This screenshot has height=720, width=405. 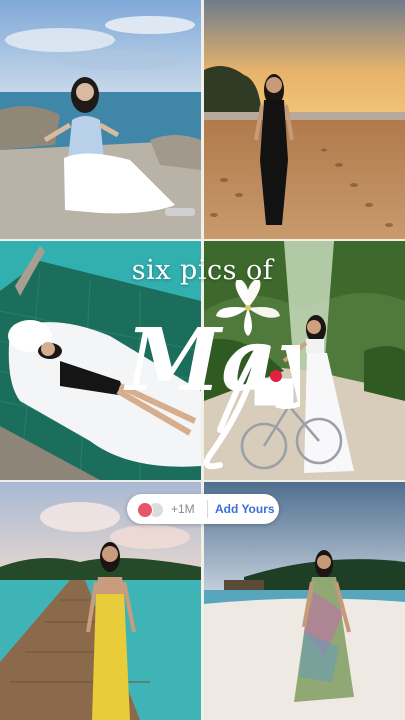 I want to click on title-month-text: May, so click(x=211, y=360).